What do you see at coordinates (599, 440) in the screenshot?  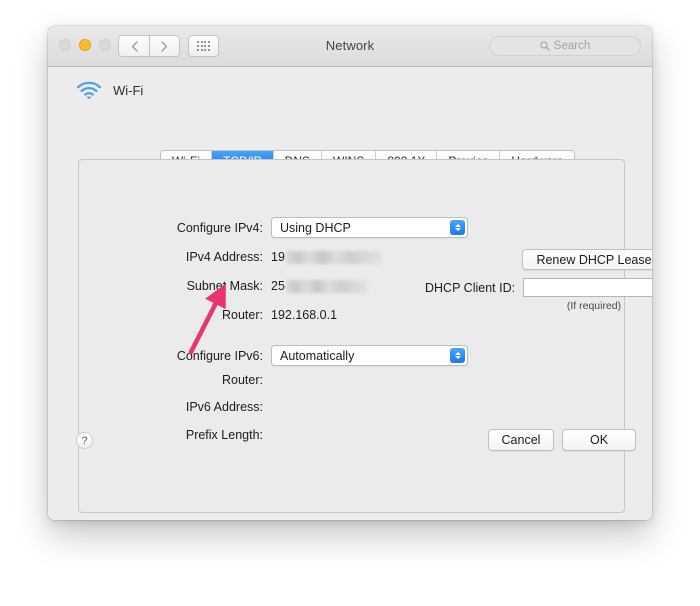 I see `ok-button: OK` at bounding box center [599, 440].